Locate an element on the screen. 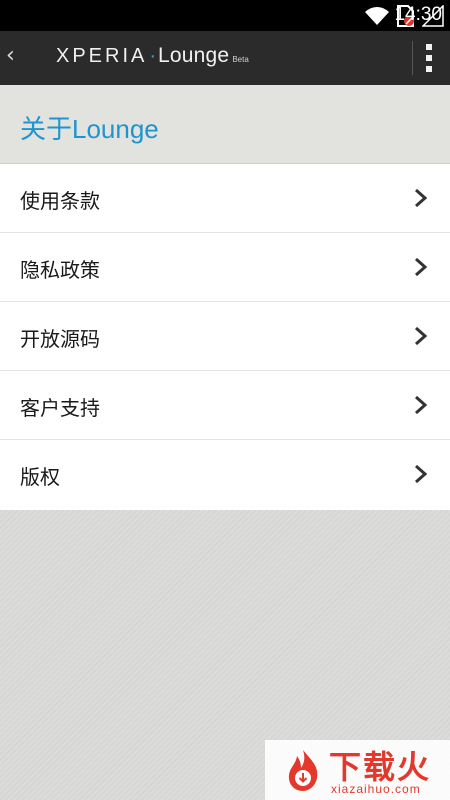 The height and width of the screenshot is (800, 450). wifi-icon is located at coordinates (377, 16).